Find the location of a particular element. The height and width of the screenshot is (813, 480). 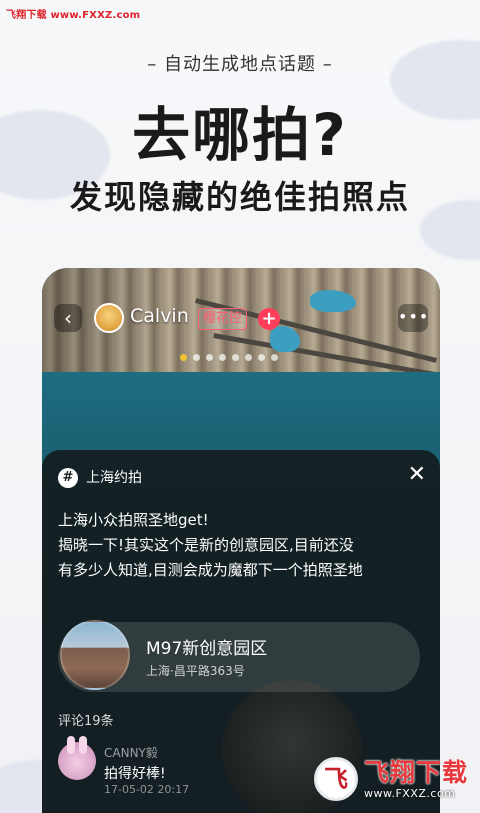

comment-time: 17-05-02 20:17 is located at coordinates (147, 789).